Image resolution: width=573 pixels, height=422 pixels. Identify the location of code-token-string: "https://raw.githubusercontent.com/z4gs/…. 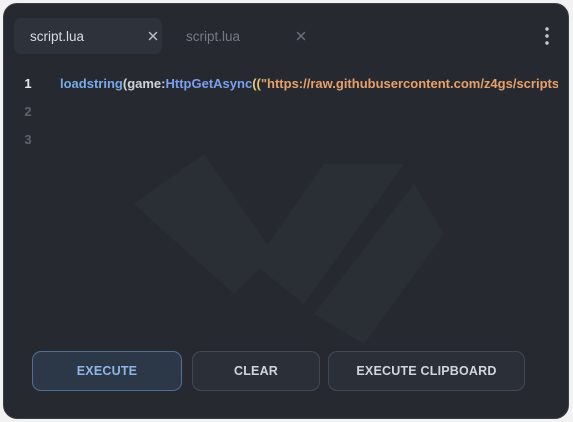
(409, 83).